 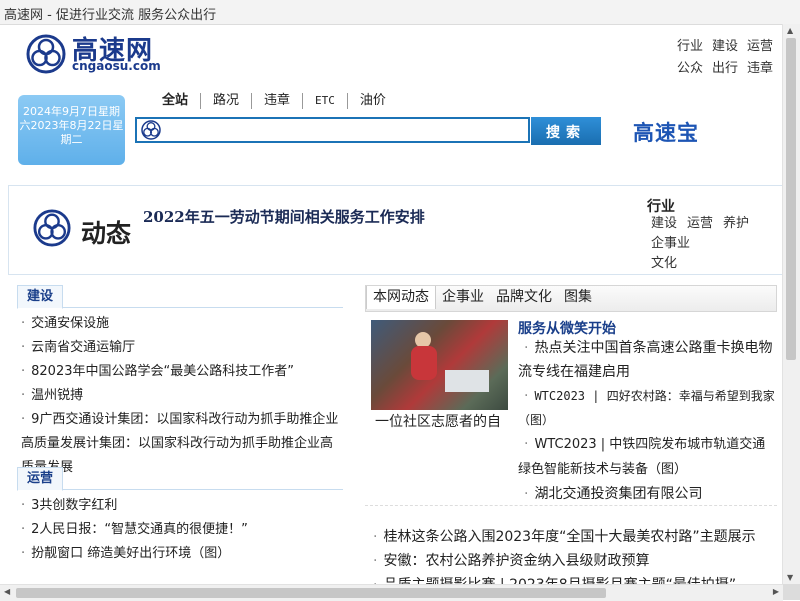 I want to click on top-nav: 行业 建设 运营公众 出行 违章, so click(x=723, y=58).